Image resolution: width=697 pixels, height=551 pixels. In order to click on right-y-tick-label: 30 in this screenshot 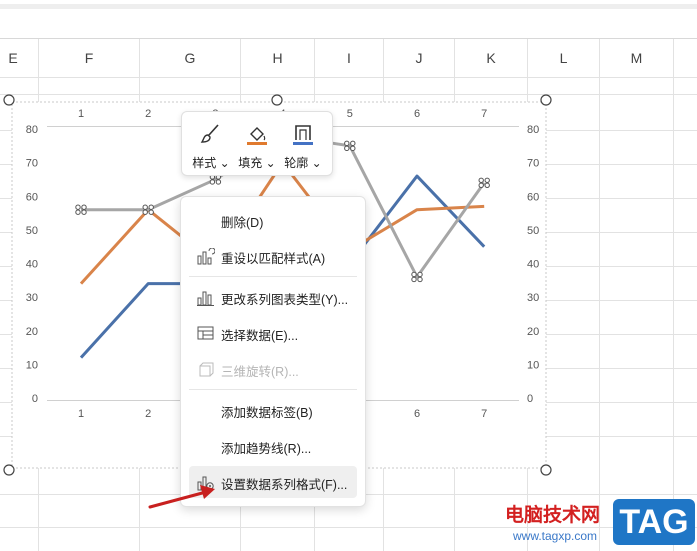, I will do `click(533, 298)`.